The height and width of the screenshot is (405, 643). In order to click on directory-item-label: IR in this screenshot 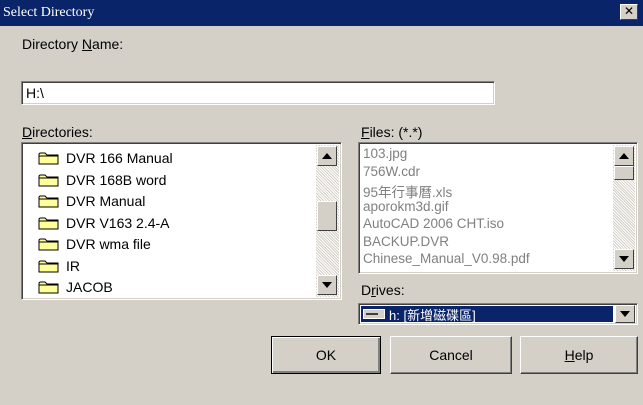, I will do `click(73, 265)`.